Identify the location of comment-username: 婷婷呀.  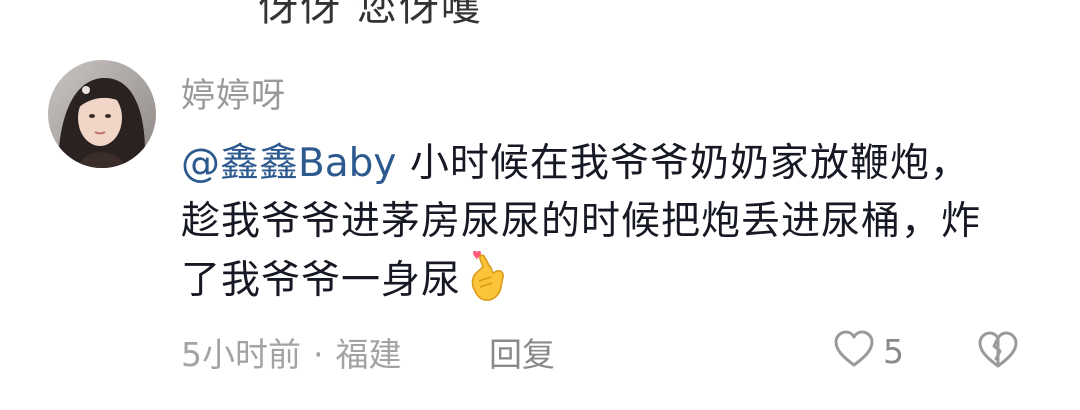
(233, 92).